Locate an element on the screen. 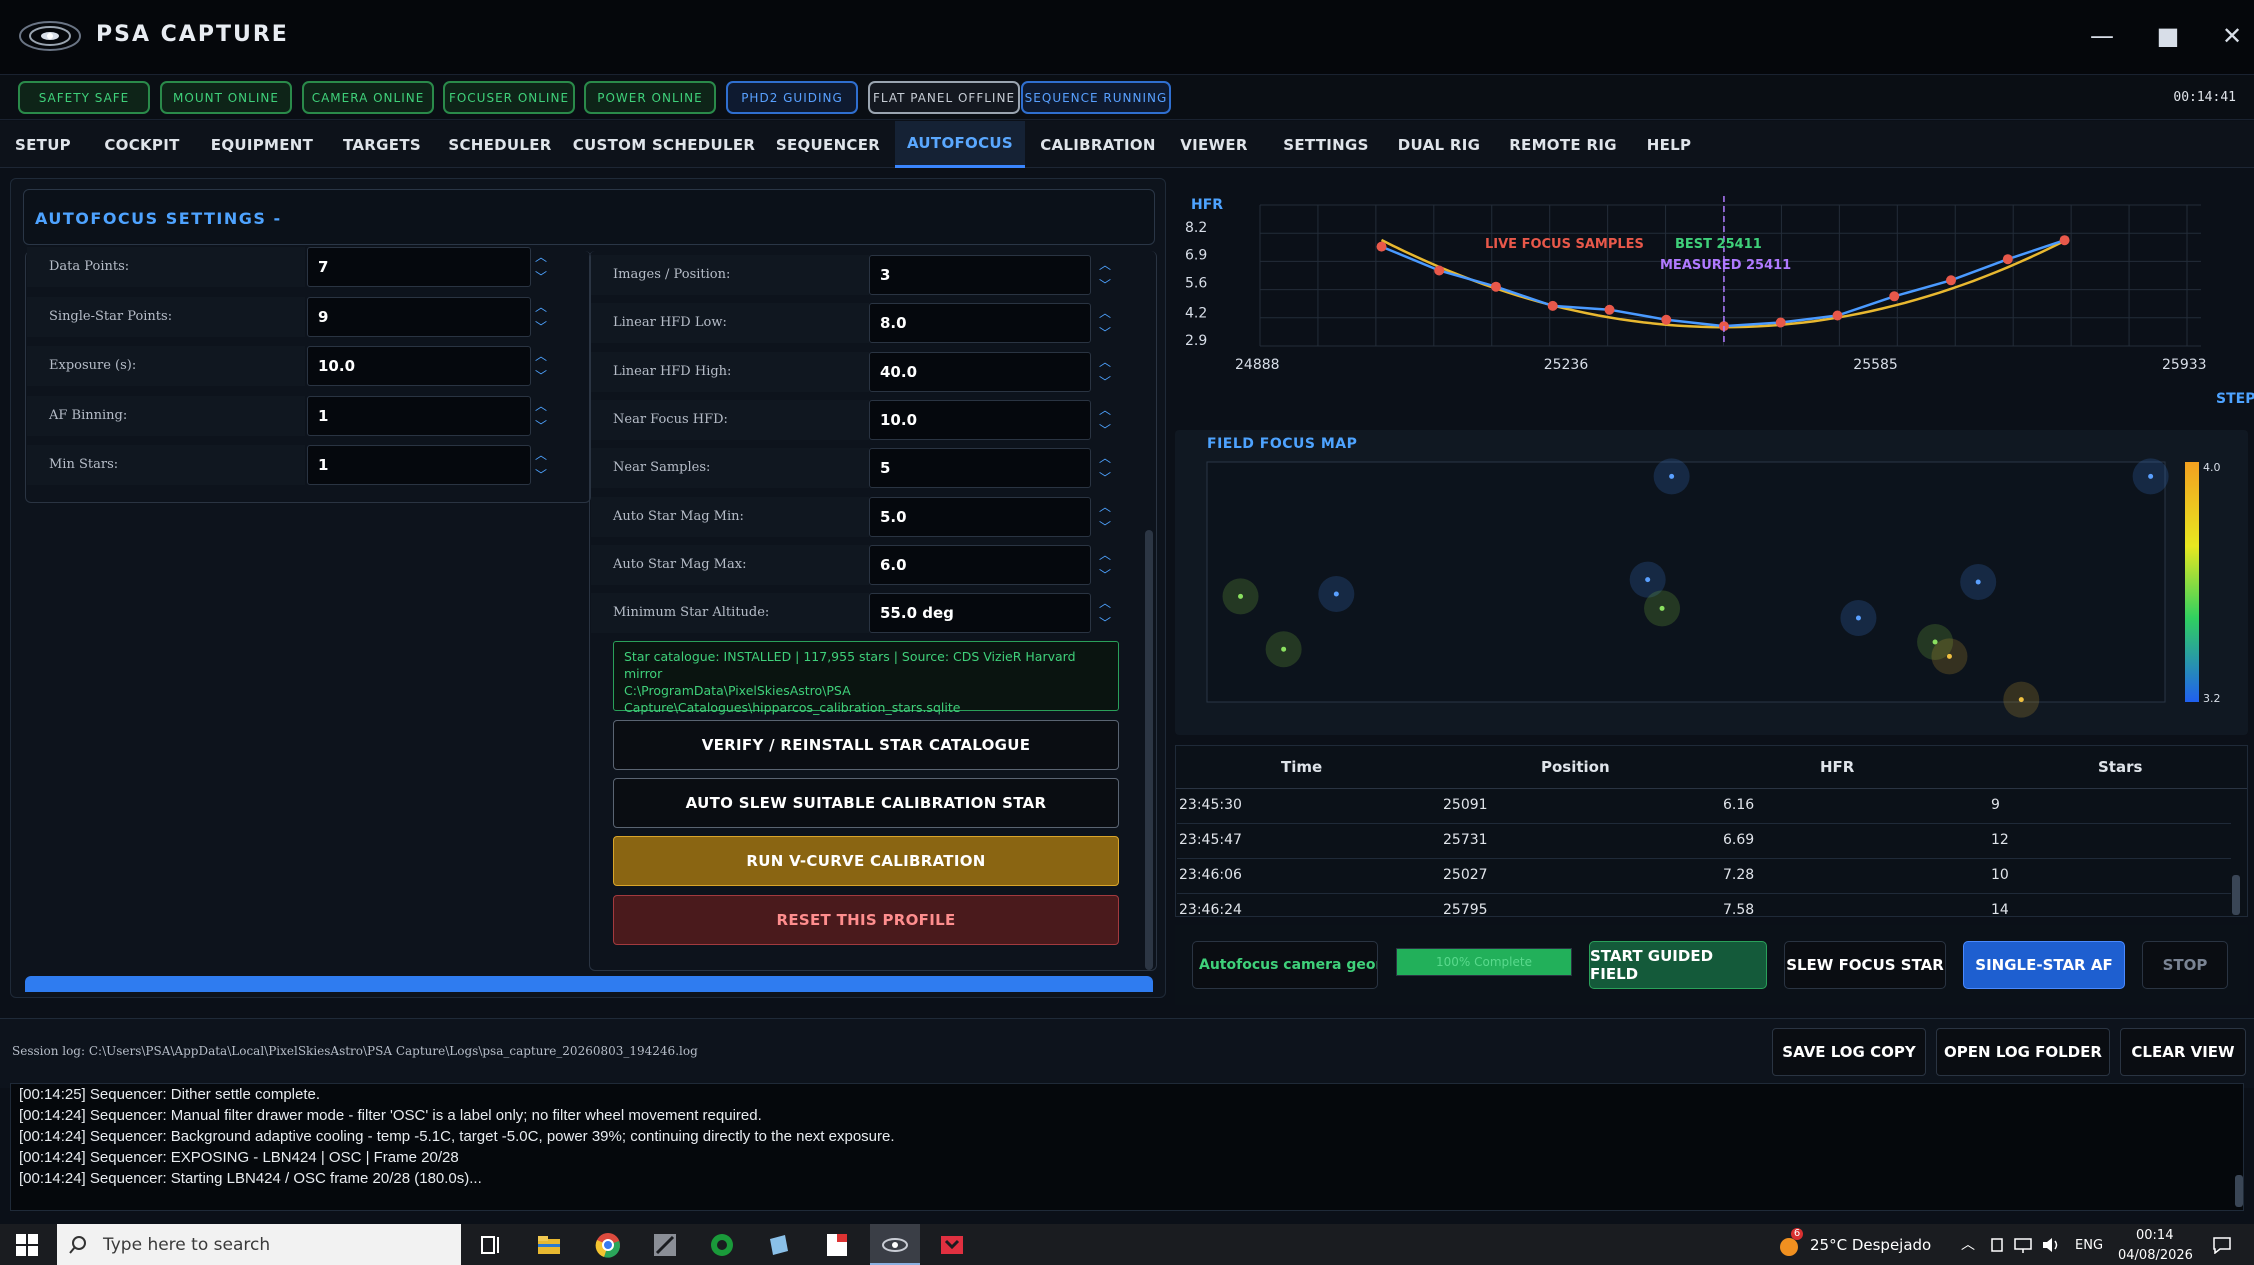  status-pill-flat-panel: FLAT PANEL OFFLINE is located at coordinates (944, 97).